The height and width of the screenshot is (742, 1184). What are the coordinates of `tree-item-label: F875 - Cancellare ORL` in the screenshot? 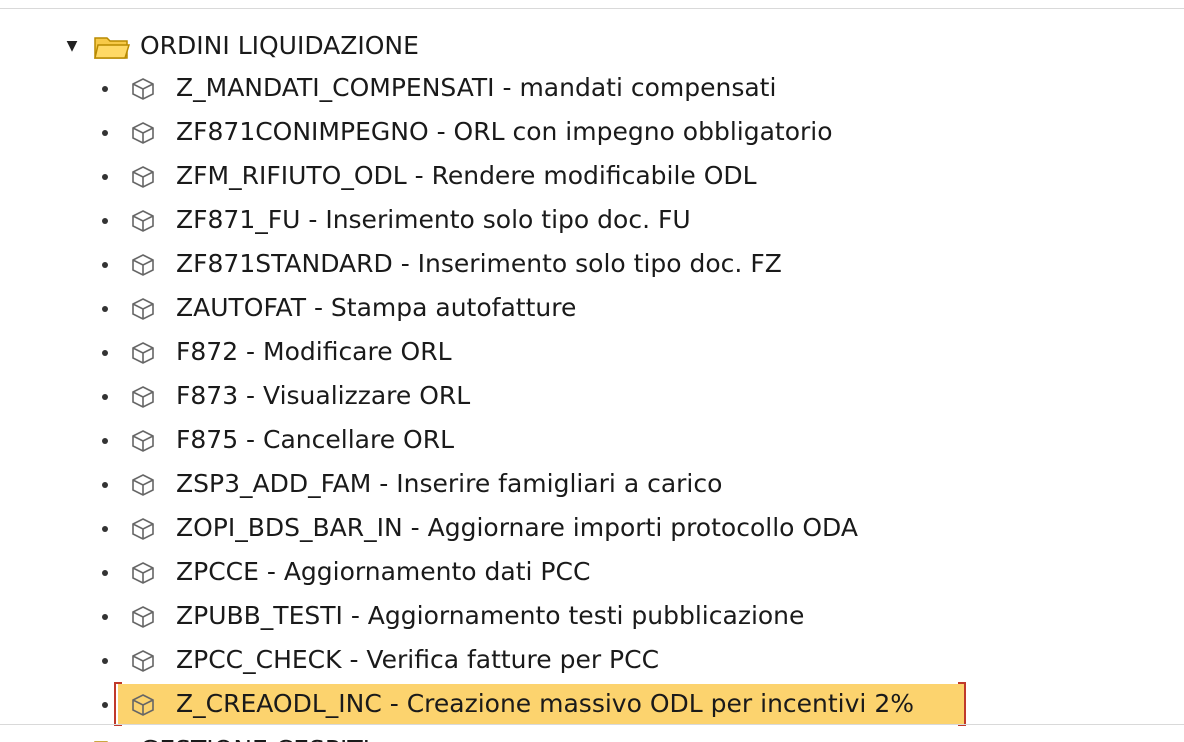 It's located at (315, 439).